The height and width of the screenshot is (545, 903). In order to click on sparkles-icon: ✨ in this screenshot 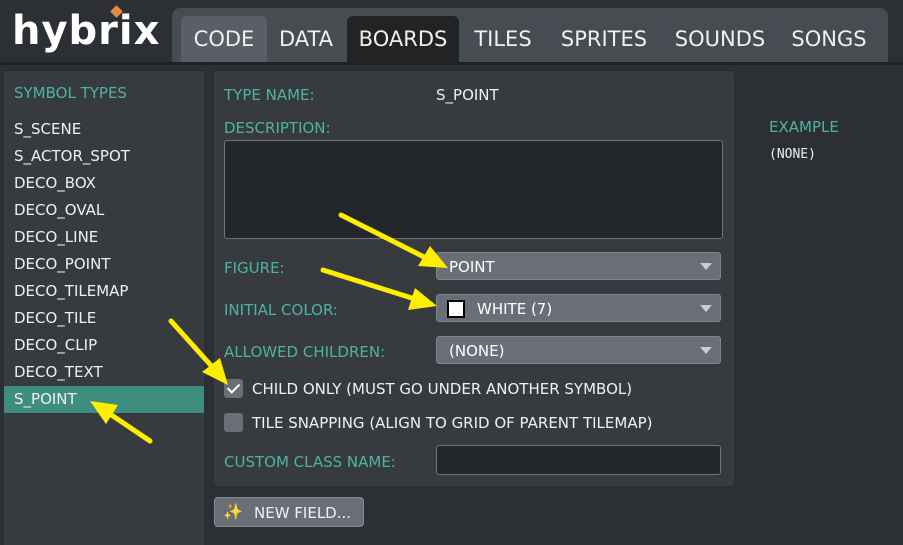, I will do `click(233, 511)`.